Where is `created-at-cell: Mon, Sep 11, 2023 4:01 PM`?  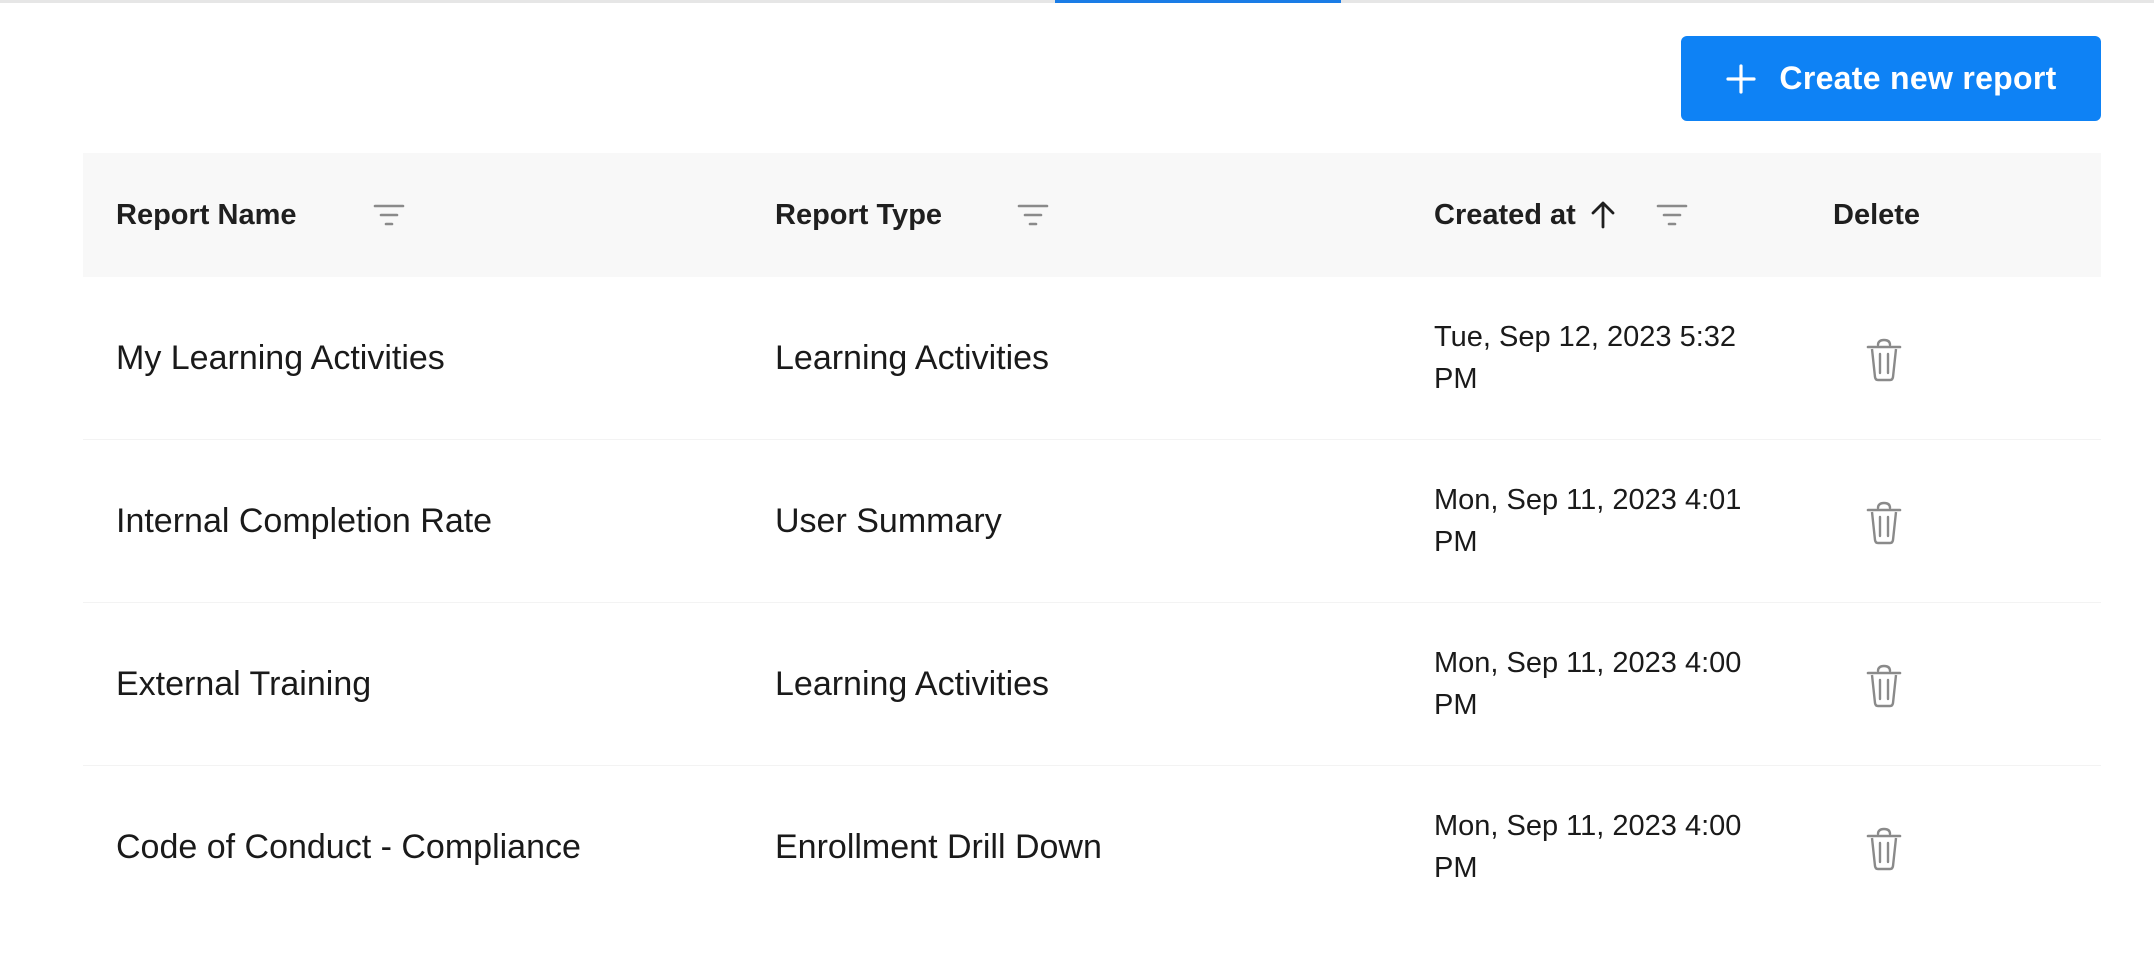
created-at-cell: Mon, Sep 11, 2023 4:01 PM is located at coordinates (1588, 521).